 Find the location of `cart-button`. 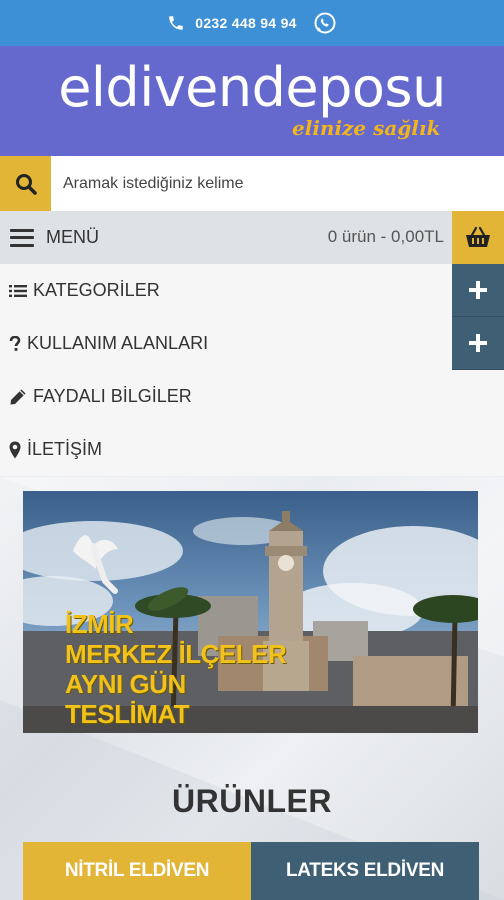

cart-button is located at coordinates (478, 237).